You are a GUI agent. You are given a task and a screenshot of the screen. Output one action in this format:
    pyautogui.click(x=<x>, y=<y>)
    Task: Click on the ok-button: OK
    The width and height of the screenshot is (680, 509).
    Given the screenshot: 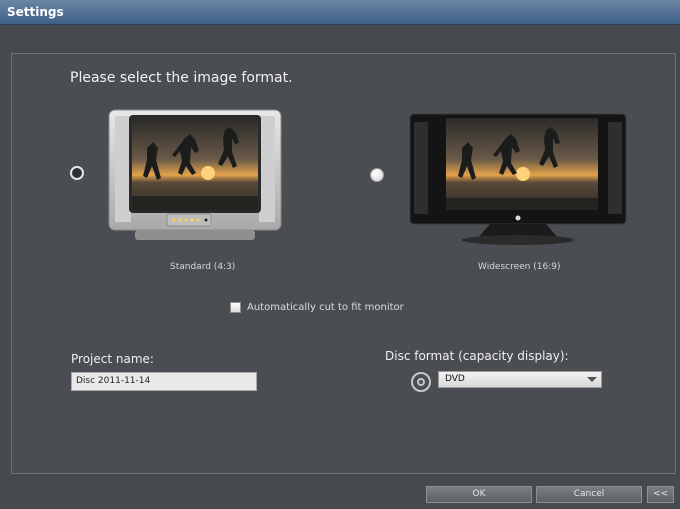 What is the action you would take?
    pyautogui.click(x=479, y=494)
    